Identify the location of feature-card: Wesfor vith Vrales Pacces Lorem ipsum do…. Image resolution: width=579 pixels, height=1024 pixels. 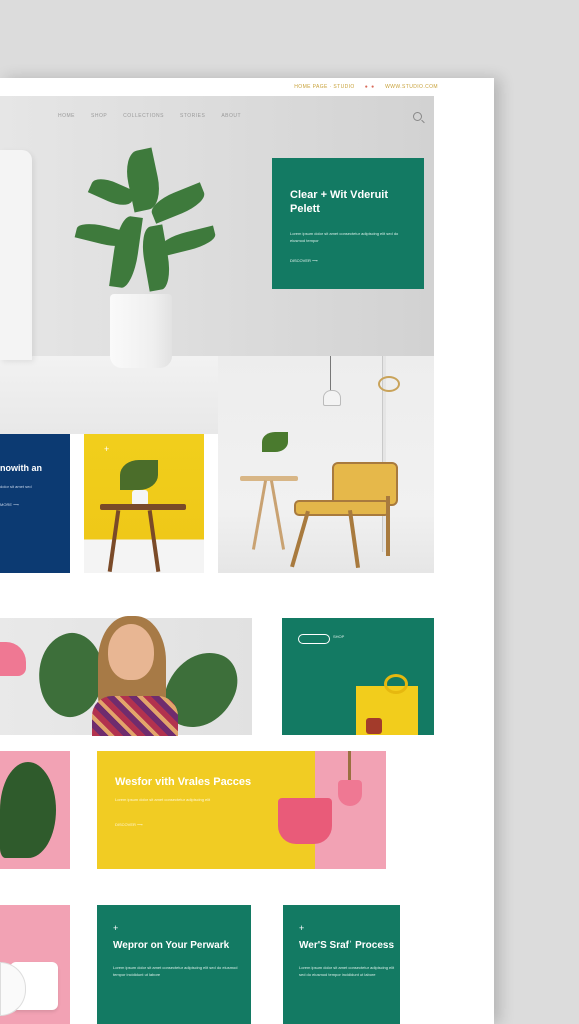
(241, 810).